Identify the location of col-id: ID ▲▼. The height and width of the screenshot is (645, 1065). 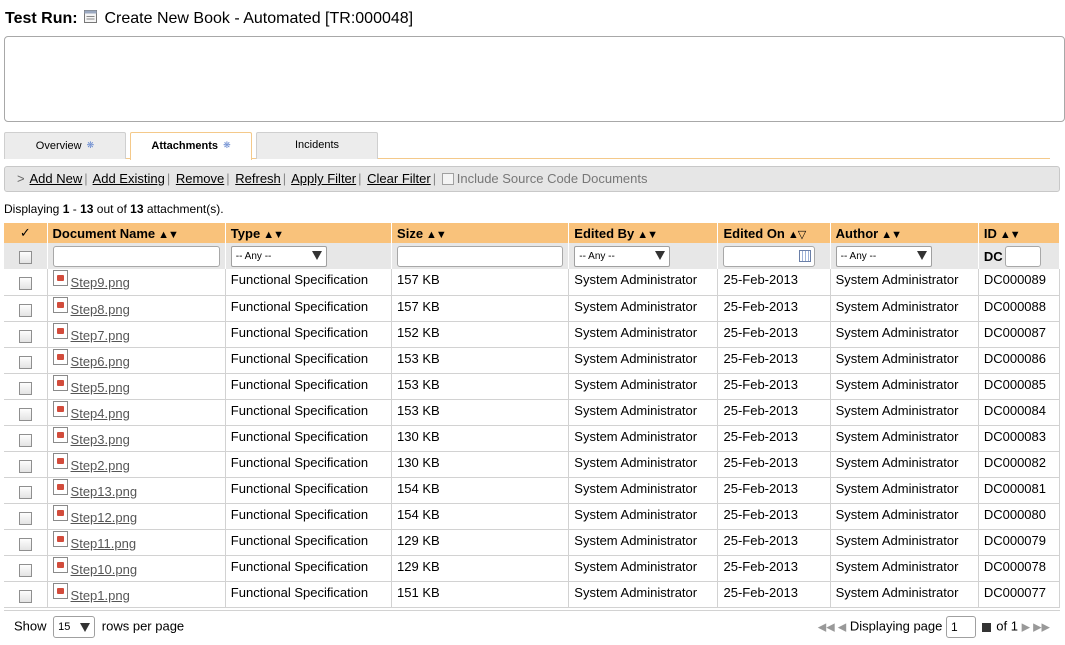
(1019, 233).